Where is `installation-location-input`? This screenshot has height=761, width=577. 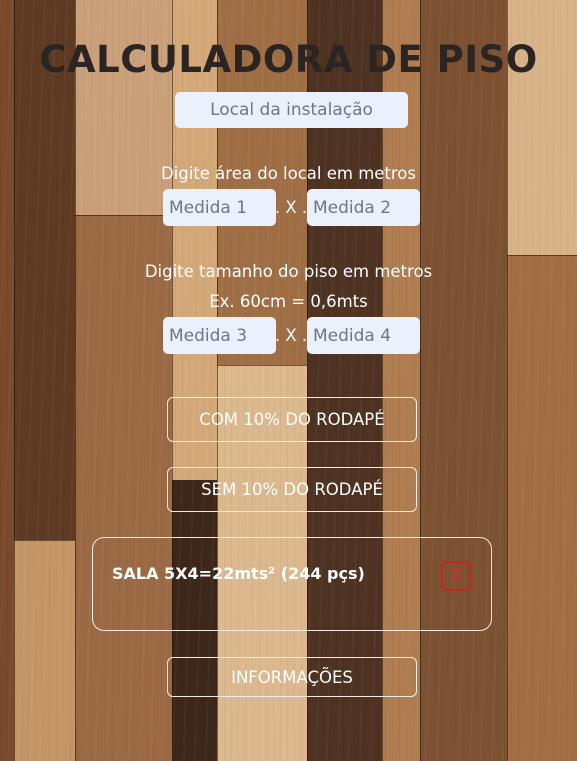
installation-location-input is located at coordinates (291, 110).